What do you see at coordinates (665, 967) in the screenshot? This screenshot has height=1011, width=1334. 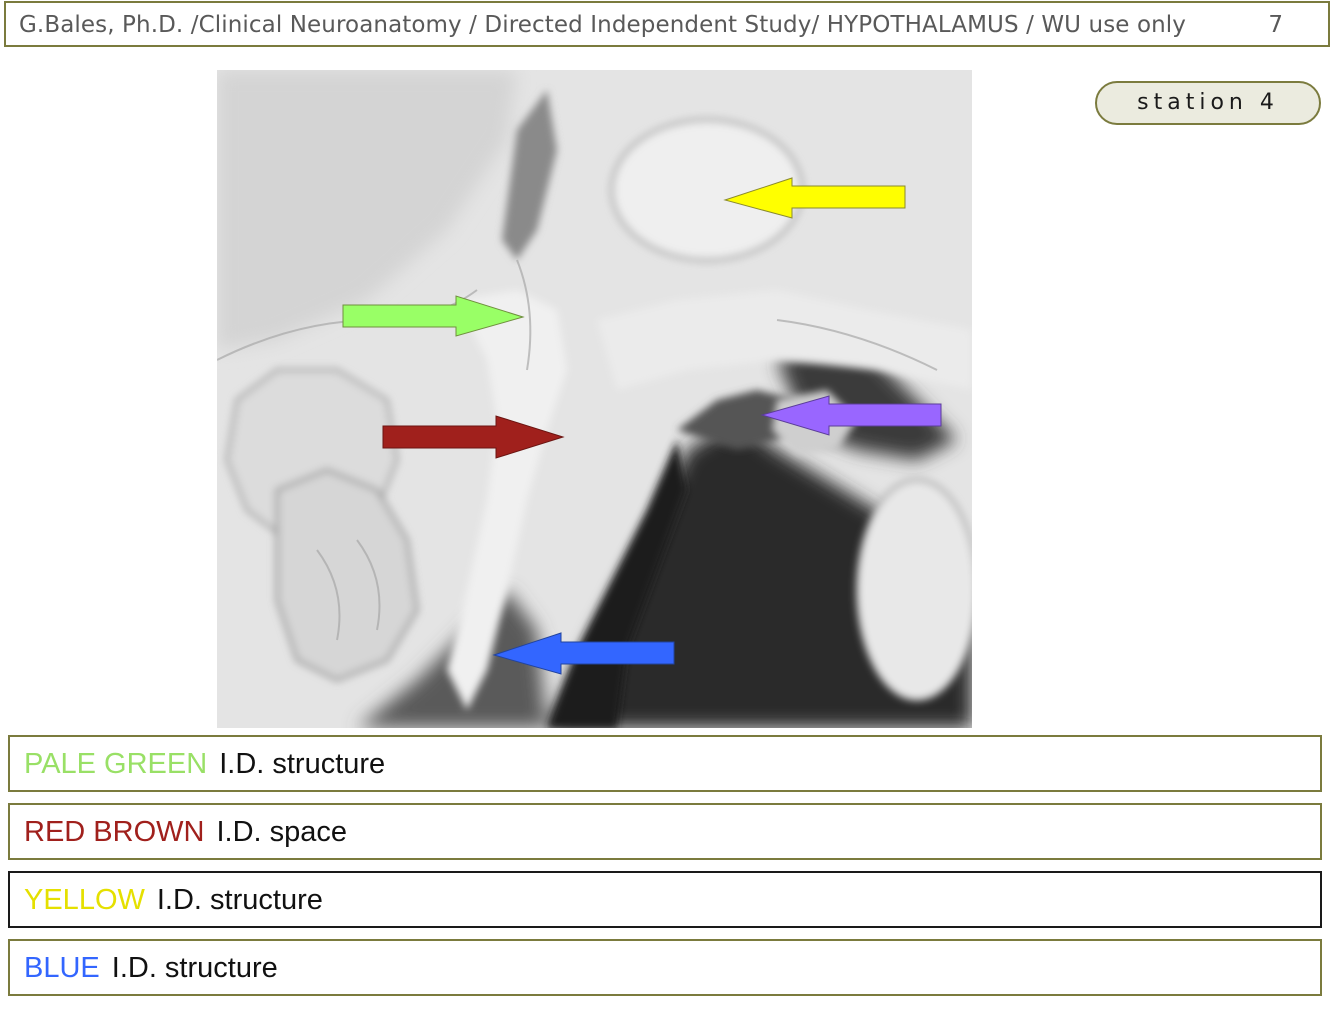 I see `question-blue: BLUE I.D. structure` at bounding box center [665, 967].